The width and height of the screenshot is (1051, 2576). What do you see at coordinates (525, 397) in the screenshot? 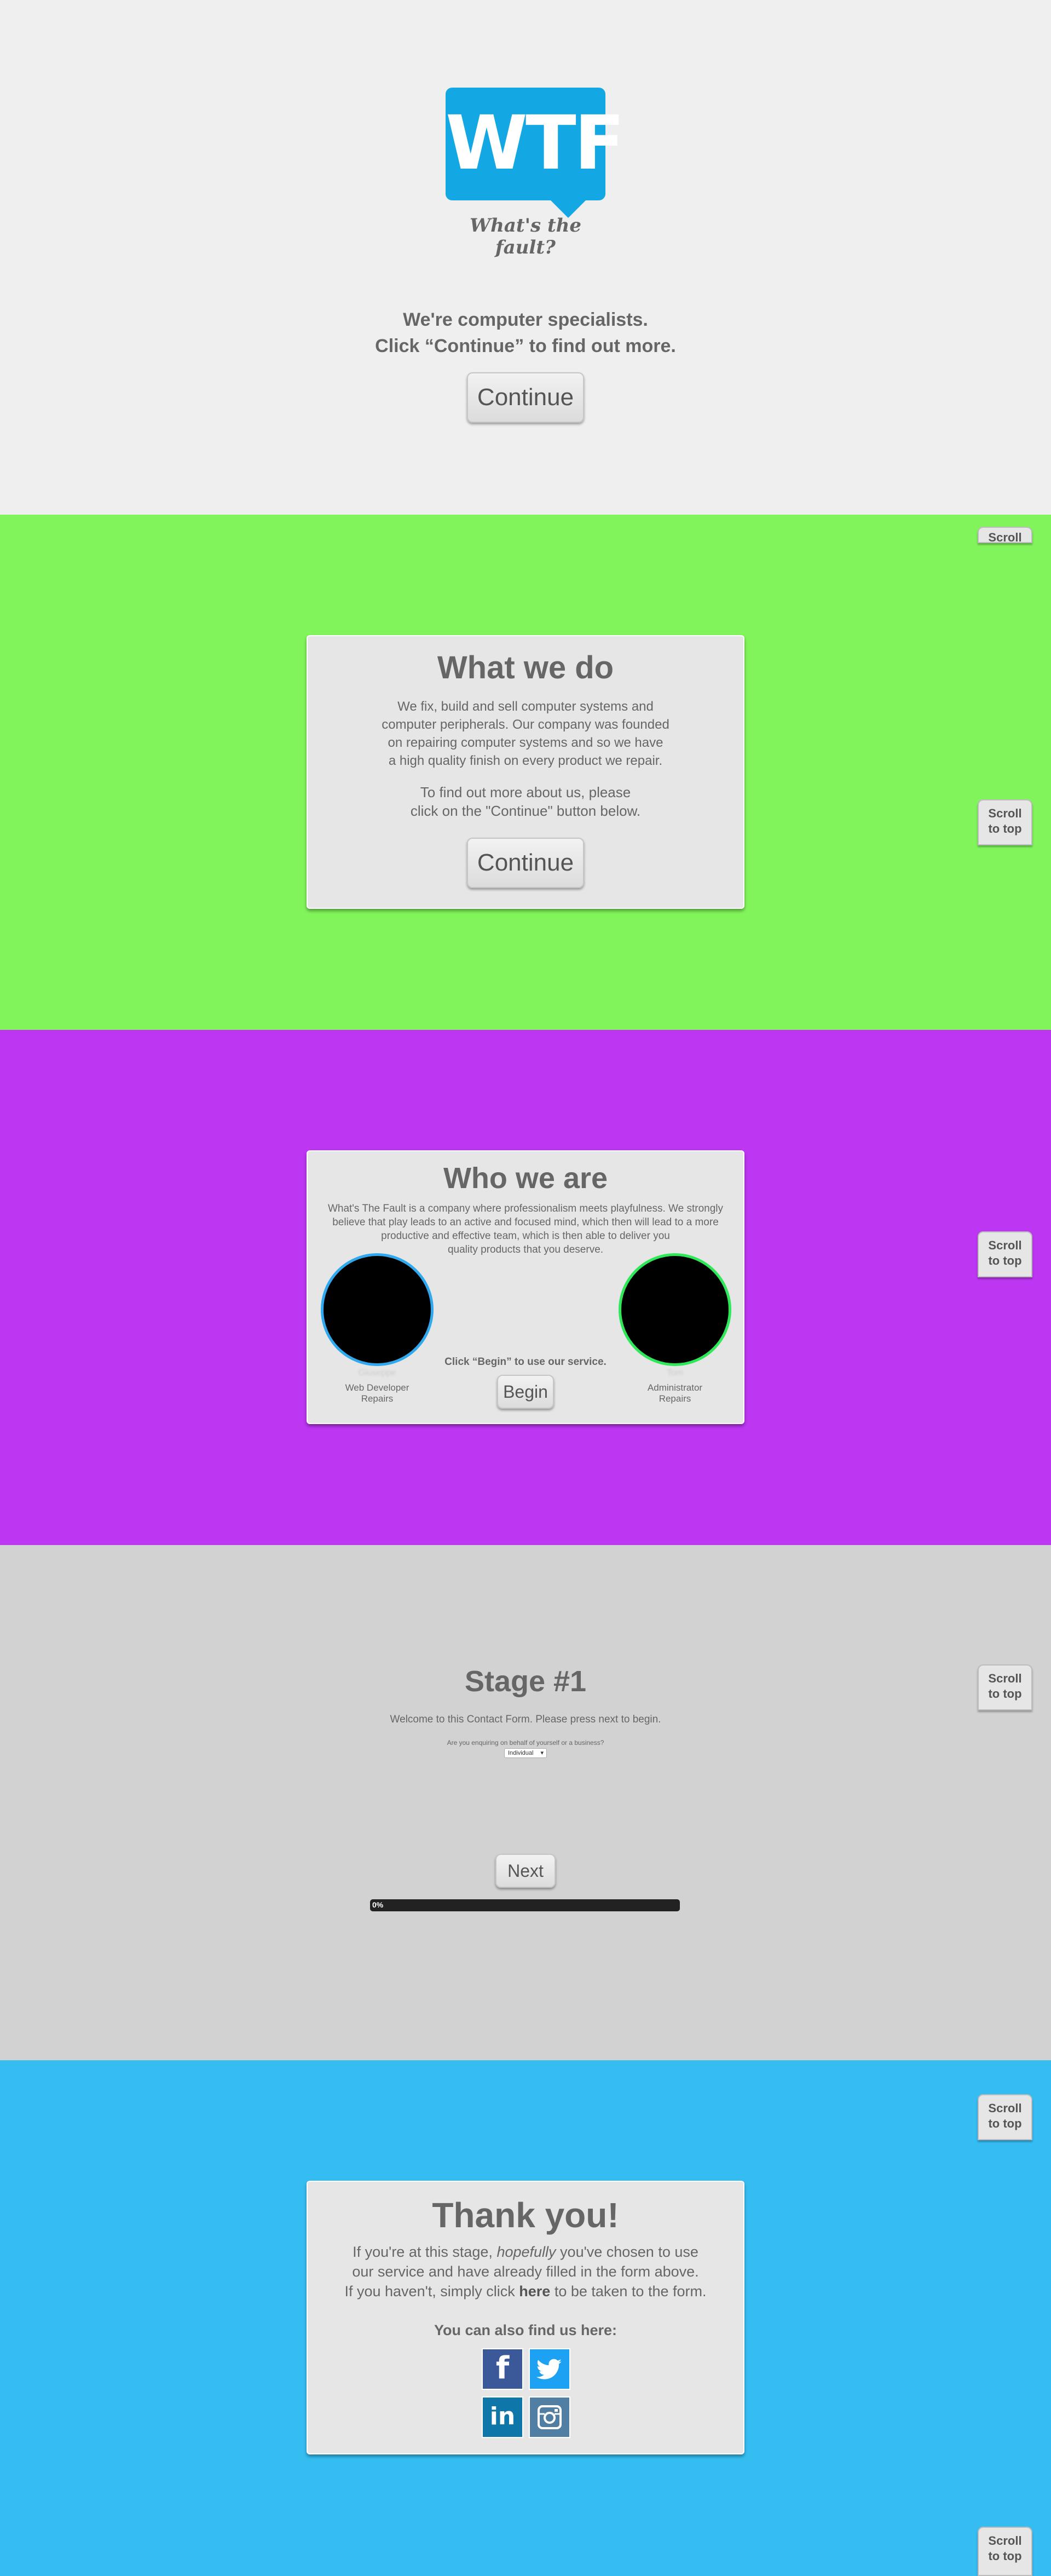
I see `hero-continue-button: Continue` at bounding box center [525, 397].